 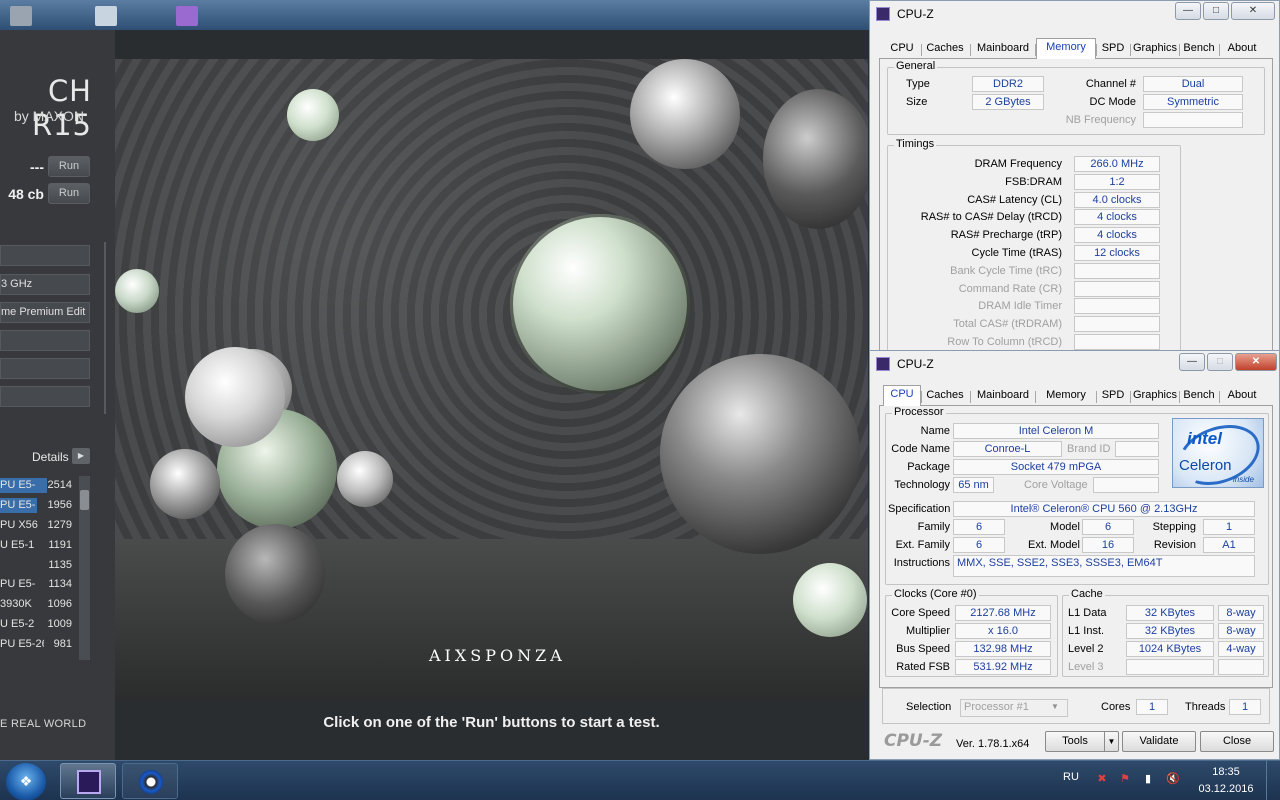 I want to click on timing-label: Total CAS# (tRDRAM), so click(x=1007, y=324).